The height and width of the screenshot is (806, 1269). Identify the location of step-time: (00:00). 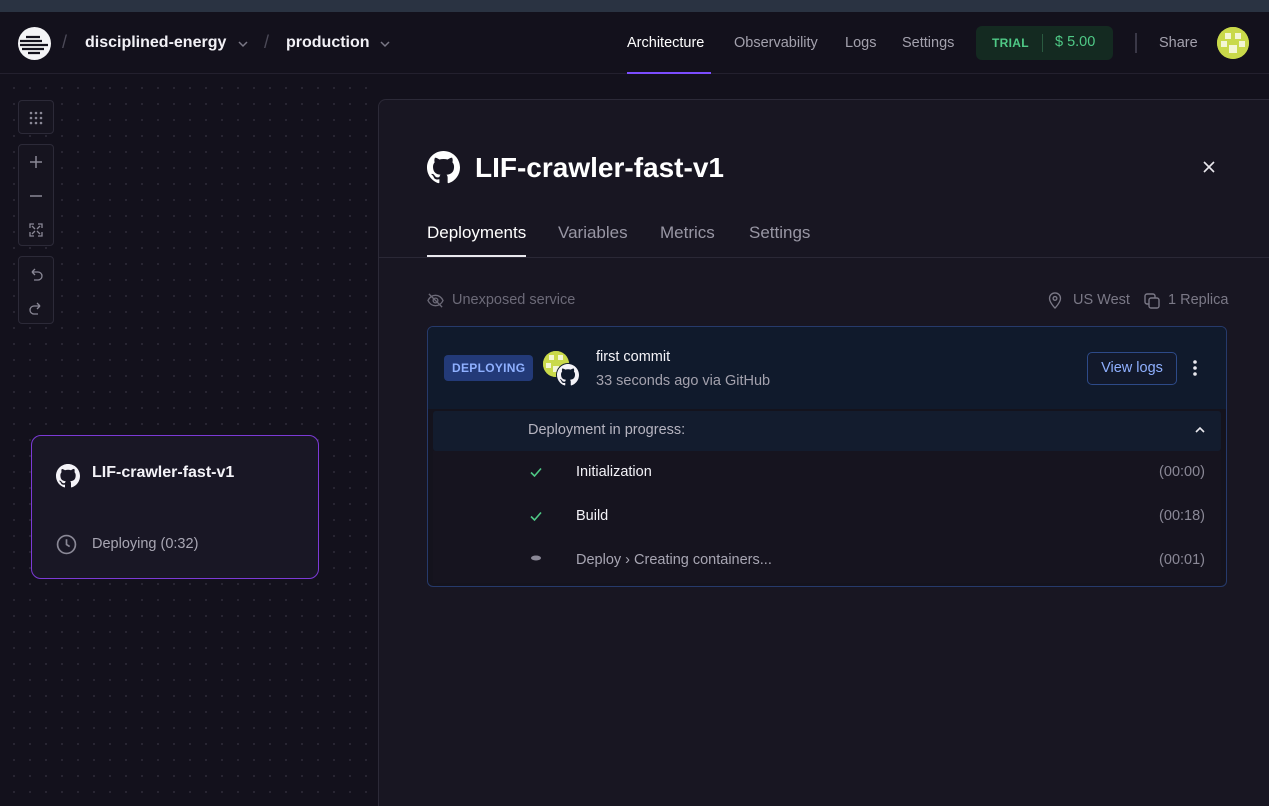
(1182, 472).